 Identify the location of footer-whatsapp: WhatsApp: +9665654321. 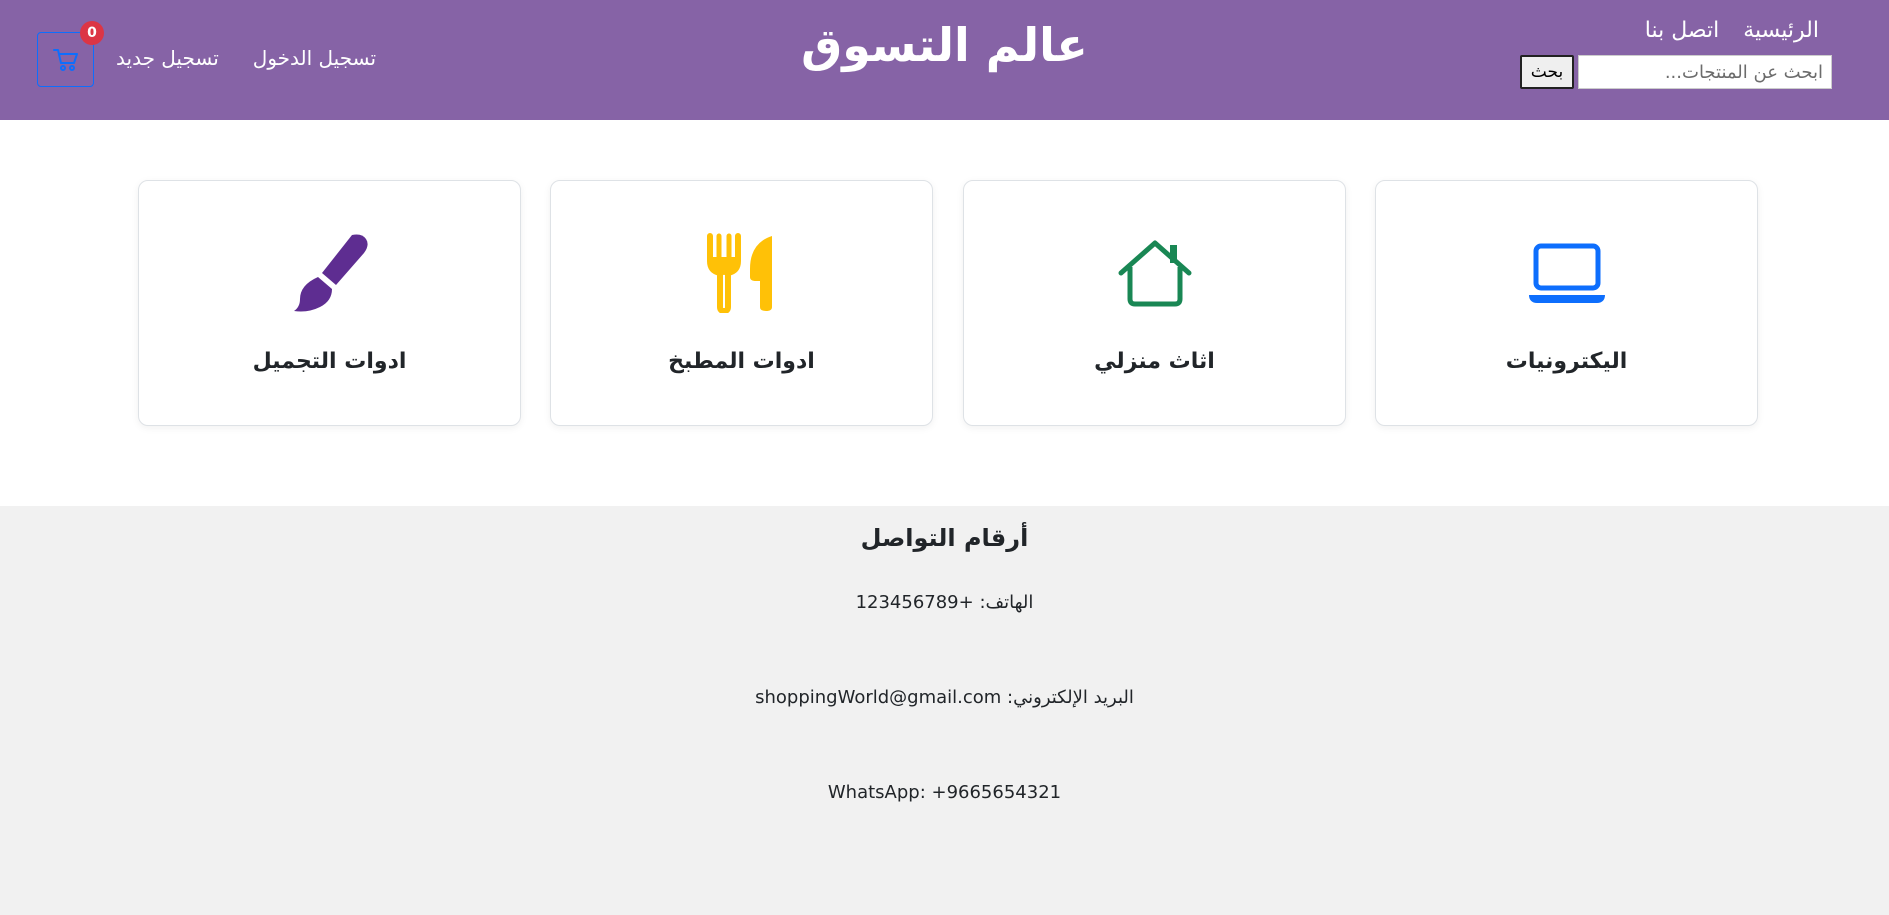
(944, 792).